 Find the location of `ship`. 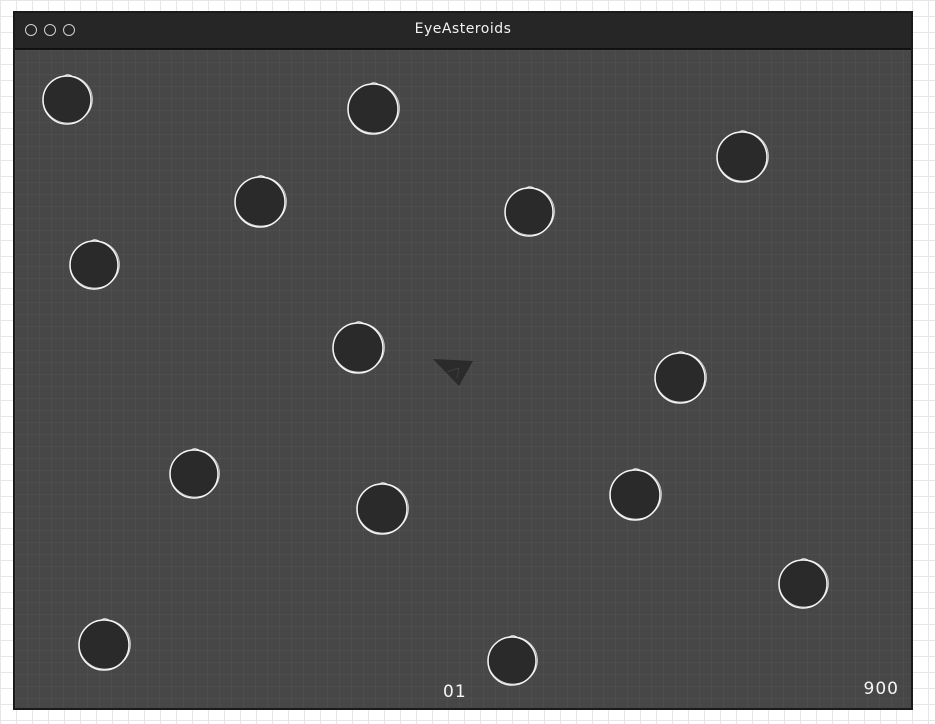

ship is located at coordinates (453, 372).